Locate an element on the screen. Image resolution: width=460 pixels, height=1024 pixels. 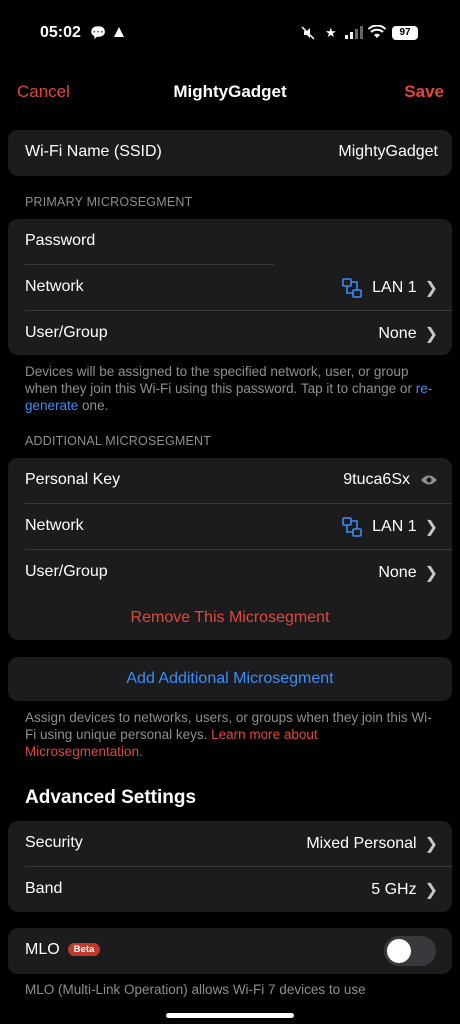
ssid-row: Wi-Fi Name (SSID) MightyGadget is located at coordinates (230, 153).